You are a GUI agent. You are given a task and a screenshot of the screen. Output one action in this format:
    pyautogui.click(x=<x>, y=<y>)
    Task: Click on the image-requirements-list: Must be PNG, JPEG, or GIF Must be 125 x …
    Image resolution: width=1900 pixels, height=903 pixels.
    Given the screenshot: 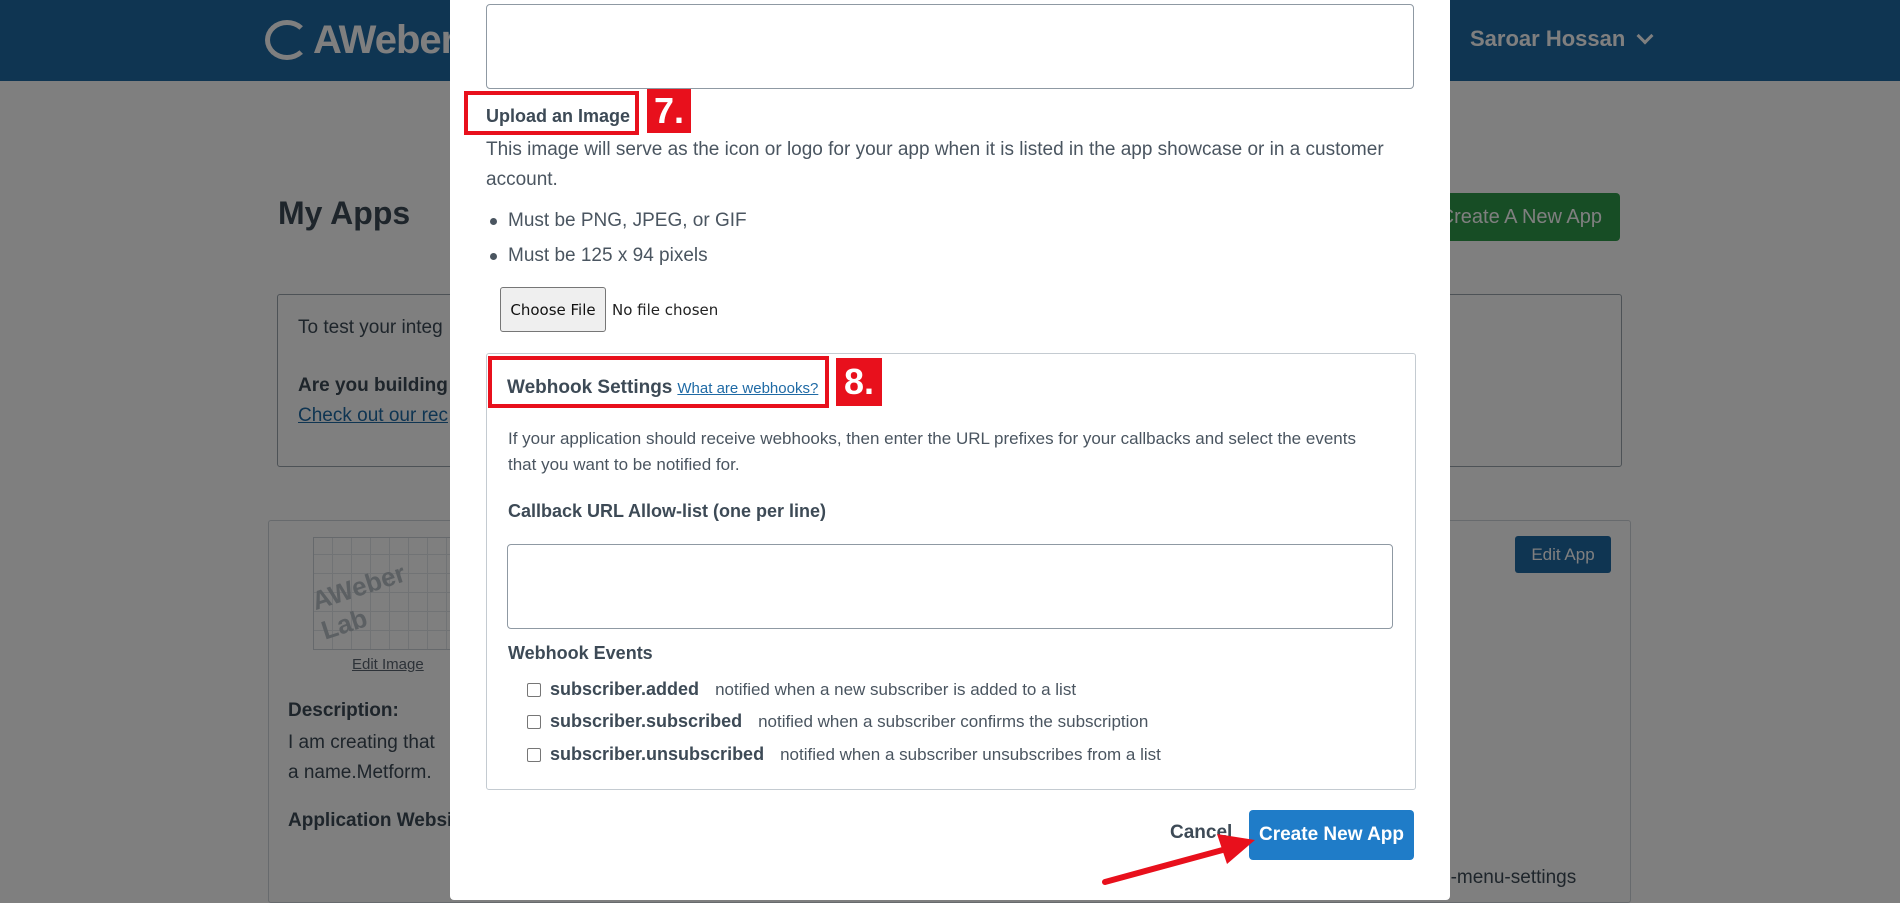 What is the action you would take?
    pyautogui.click(x=616, y=238)
    